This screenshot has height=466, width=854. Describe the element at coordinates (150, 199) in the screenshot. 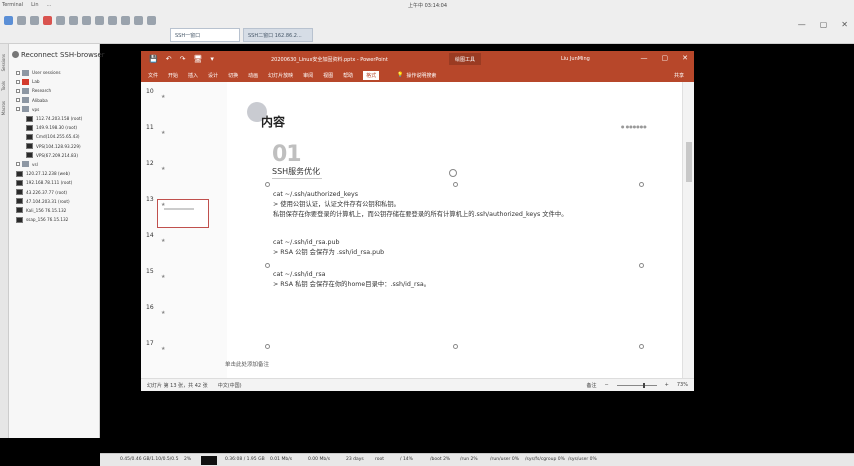

I see `slide-number: 13` at that location.